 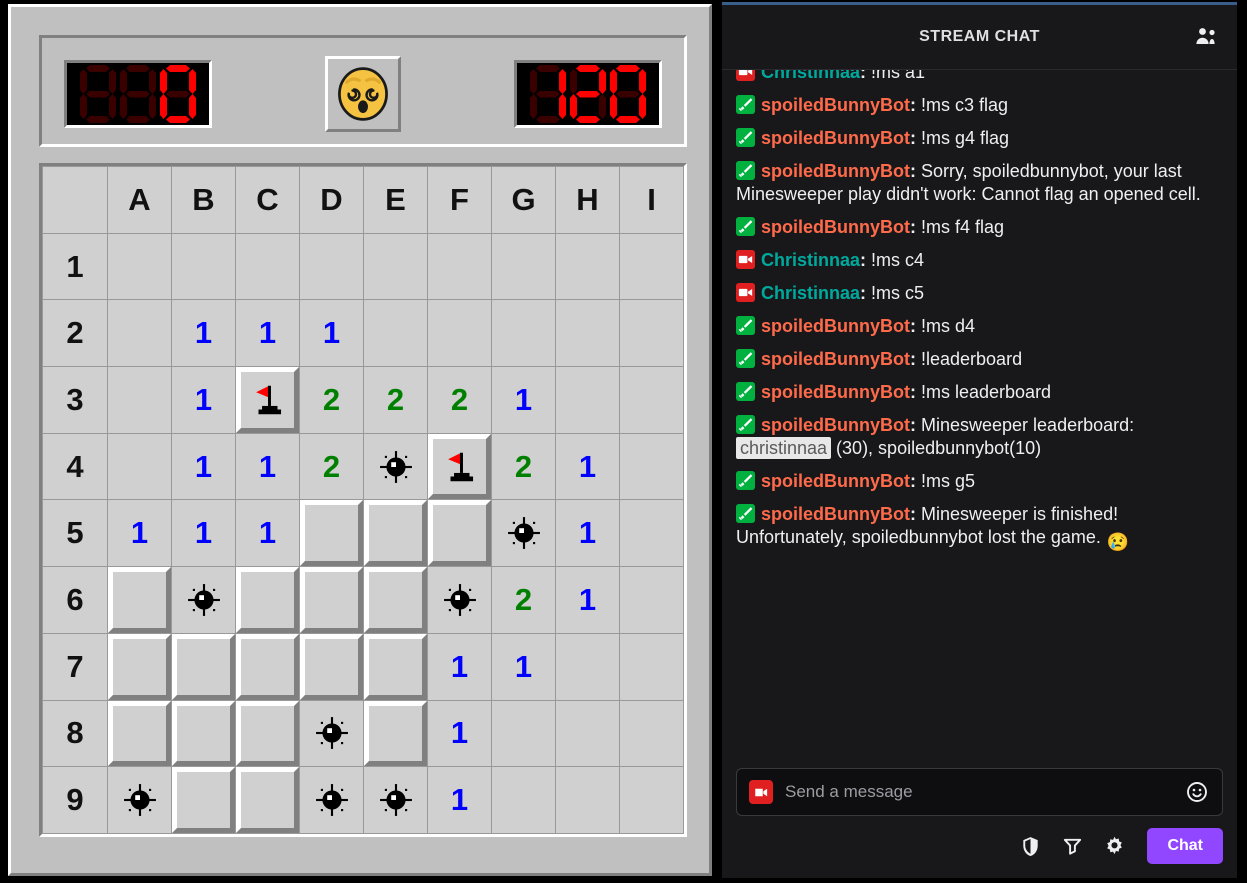 What do you see at coordinates (651, 600) in the screenshot?
I see `grid-cell-i6` at bounding box center [651, 600].